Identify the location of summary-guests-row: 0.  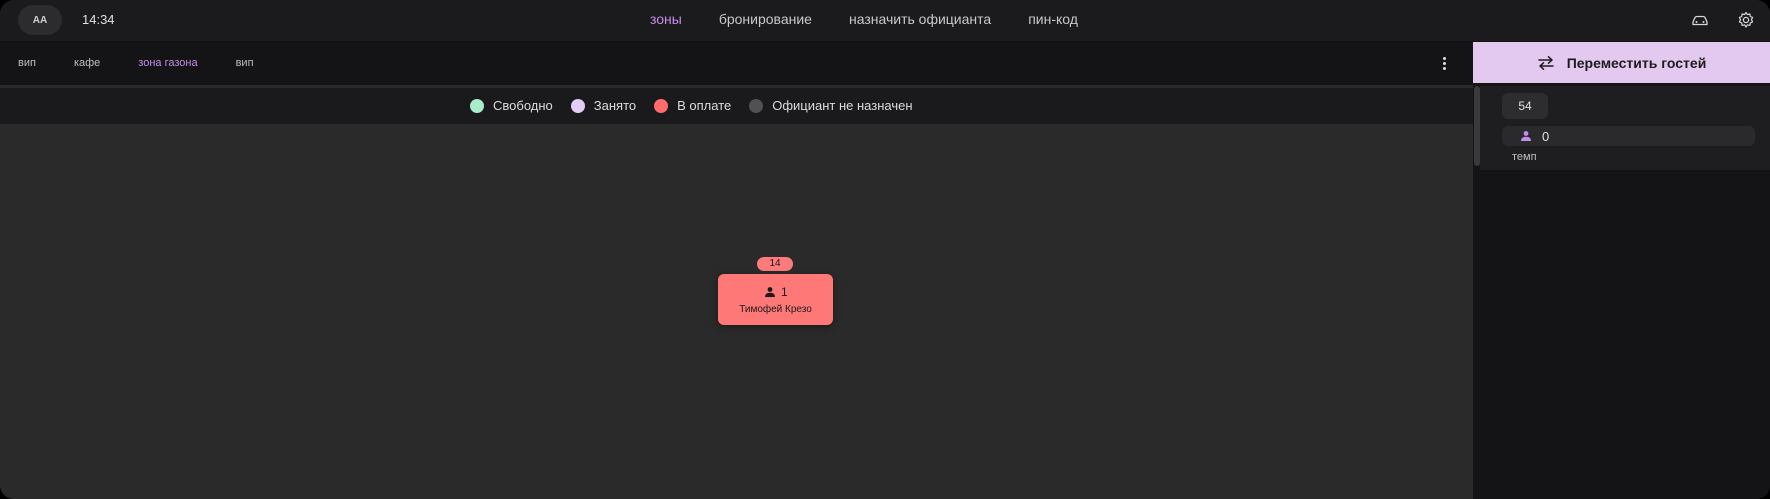
(1628, 136).